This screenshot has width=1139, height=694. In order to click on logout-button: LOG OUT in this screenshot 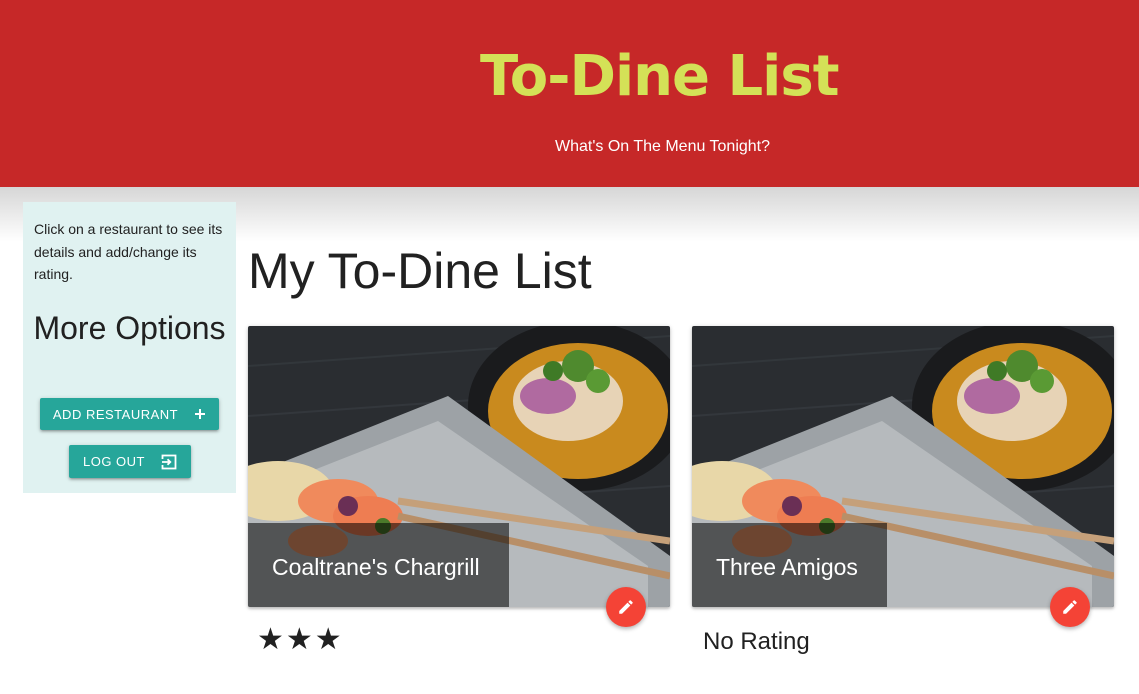, I will do `click(130, 461)`.